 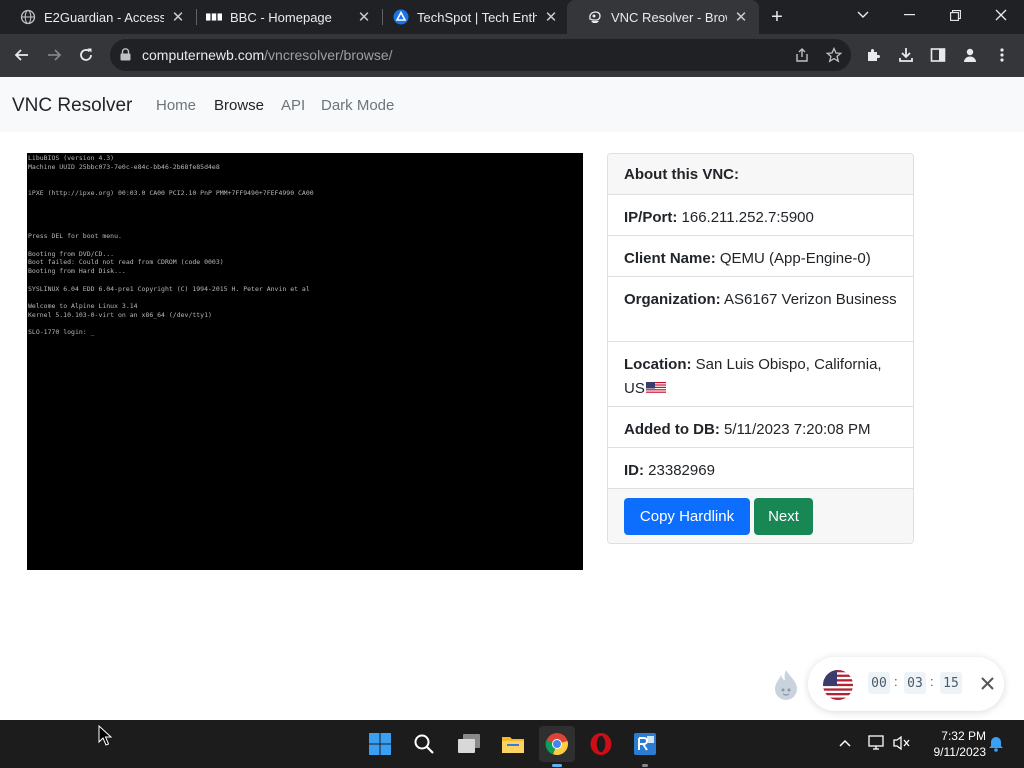 What do you see at coordinates (72, 106) in the screenshot?
I see `site-brand: VNC Resolver` at bounding box center [72, 106].